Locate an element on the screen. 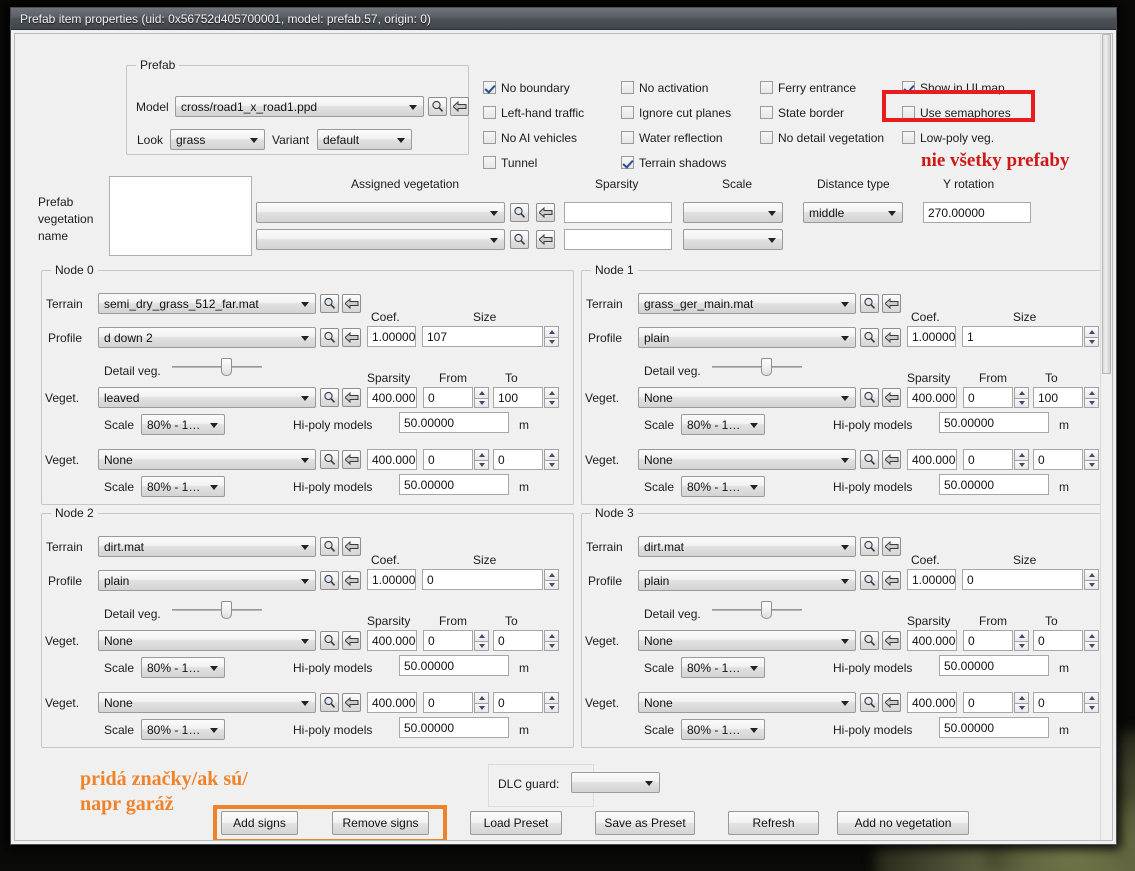  node-3-veget-0-from-stepper-down is located at coordinates (1021, 645).